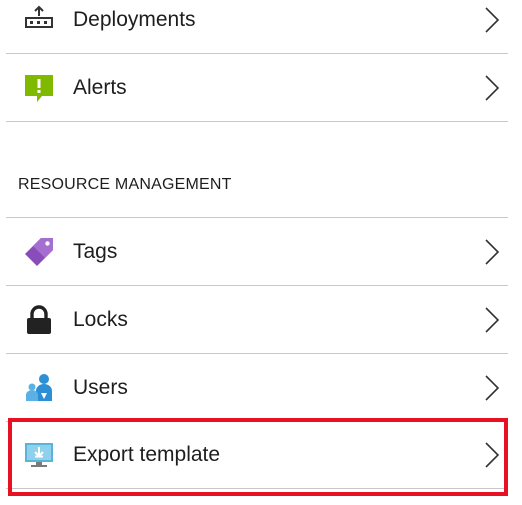 The height and width of the screenshot is (505, 522). What do you see at coordinates (95, 251) in the screenshot?
I see `menu-item-label: Tags` at bounding box center [95, 251].